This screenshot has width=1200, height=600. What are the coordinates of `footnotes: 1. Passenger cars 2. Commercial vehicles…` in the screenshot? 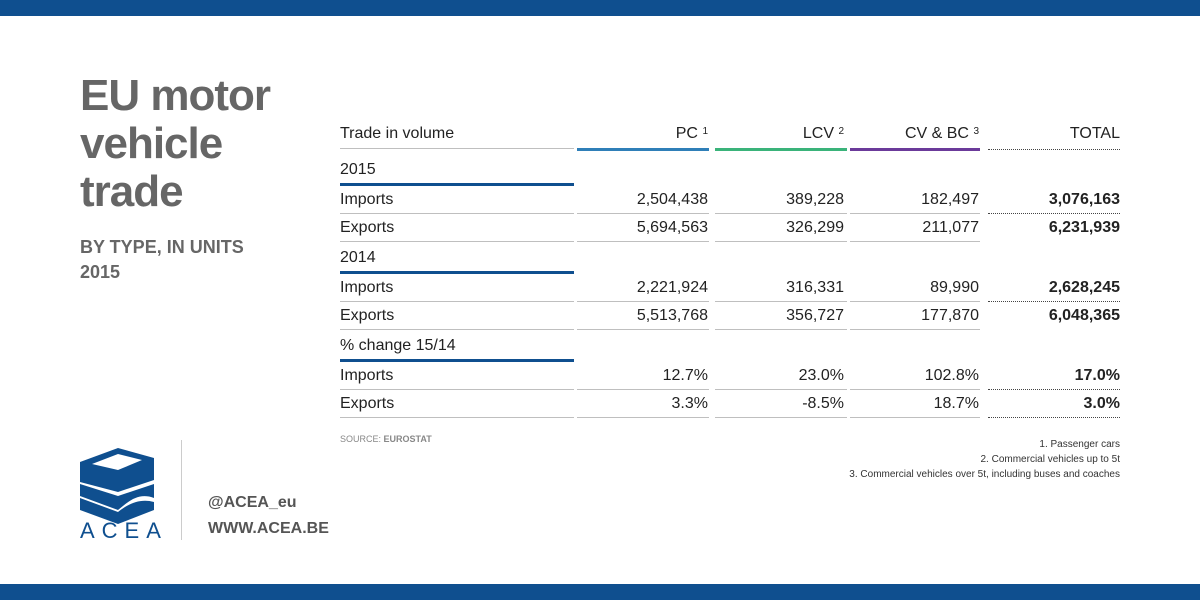 It's located at (984, 459).